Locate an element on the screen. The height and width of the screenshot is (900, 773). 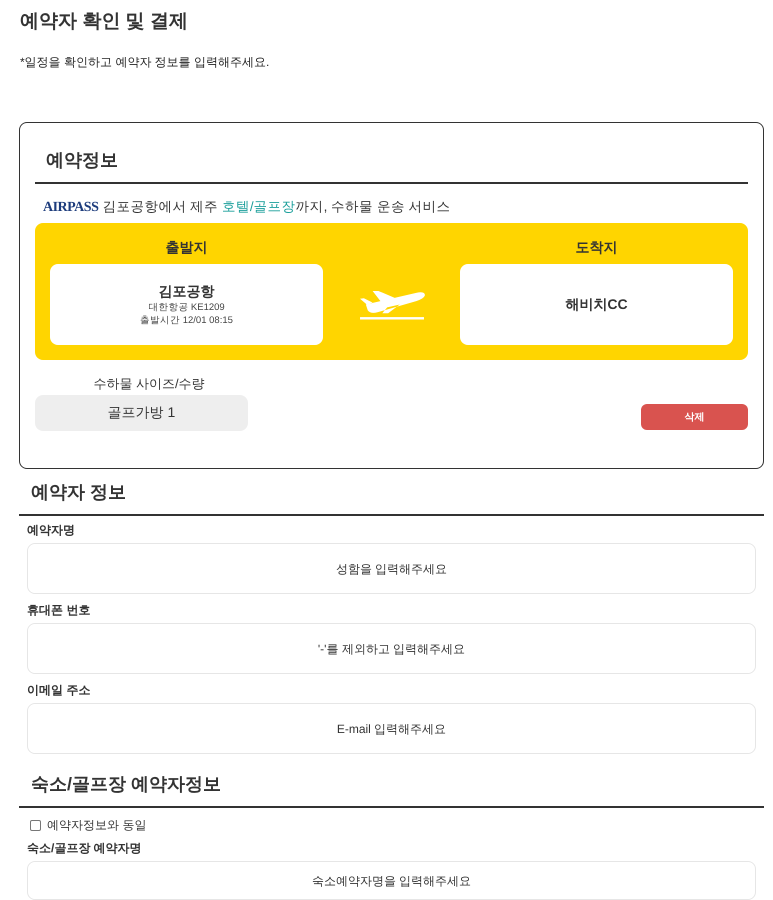
place-name: 김포공항 is located at coordinates (186, 291).